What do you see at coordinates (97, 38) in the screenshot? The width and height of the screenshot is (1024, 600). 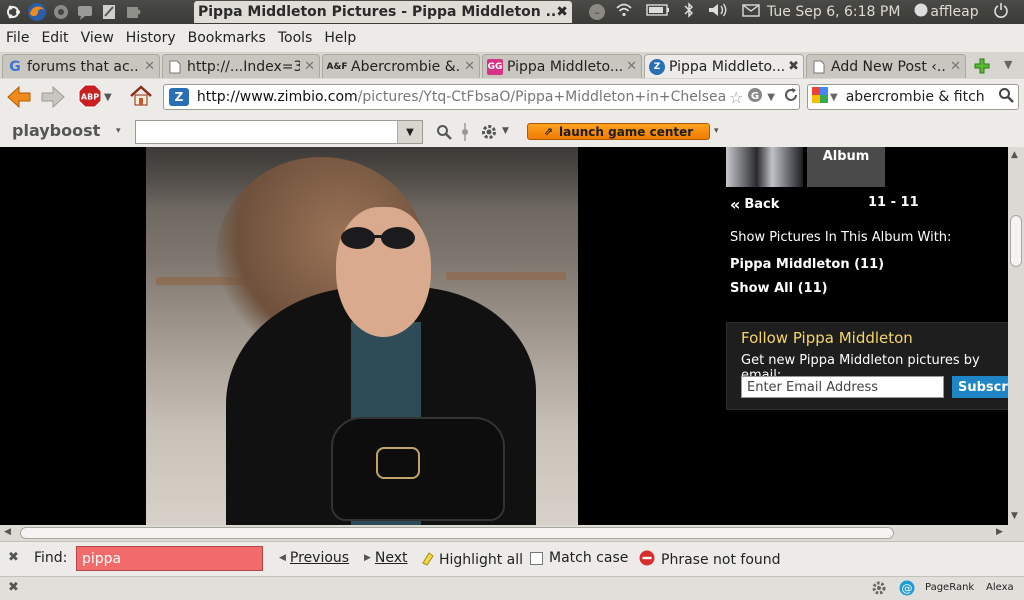 I see `menu-view: View` at bounding box center [97, 38].